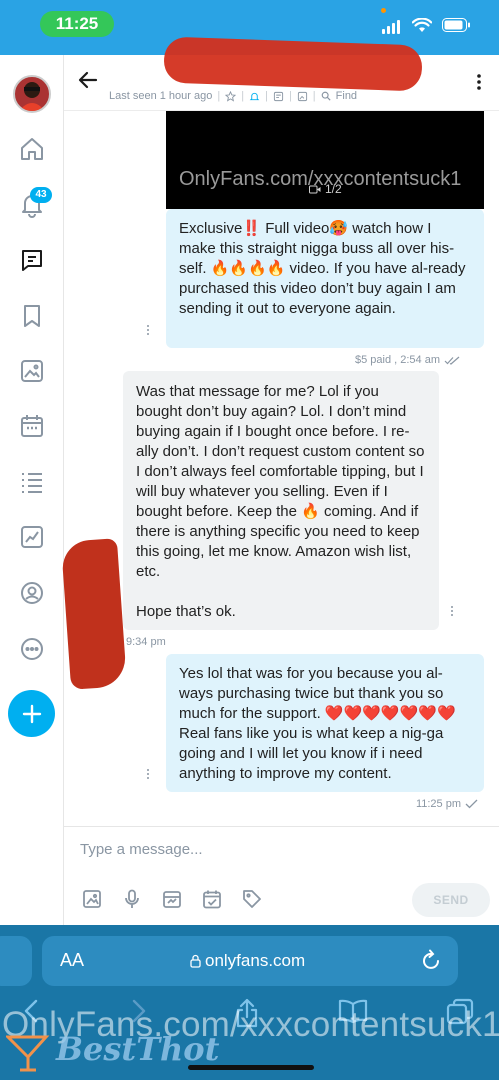  What do you see at coordinates (278, 96) in the screenshot?
I see `notes-icon` at bounding box center [278, 96].